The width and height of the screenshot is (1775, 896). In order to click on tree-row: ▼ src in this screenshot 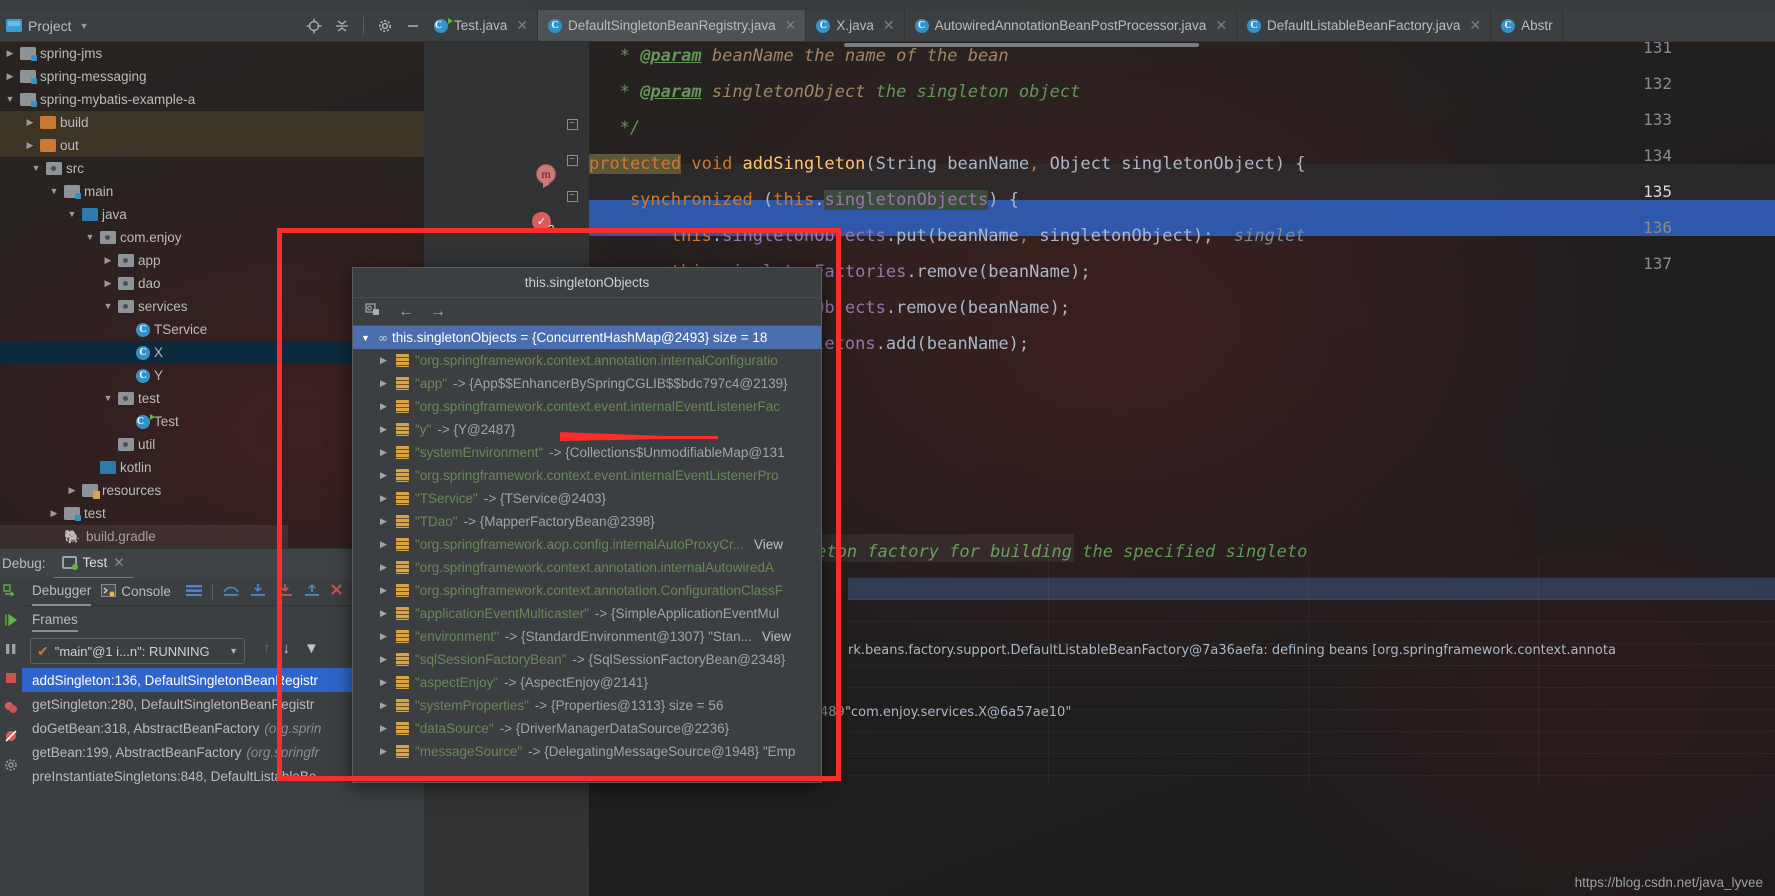, I will do `click(212, 168)`.